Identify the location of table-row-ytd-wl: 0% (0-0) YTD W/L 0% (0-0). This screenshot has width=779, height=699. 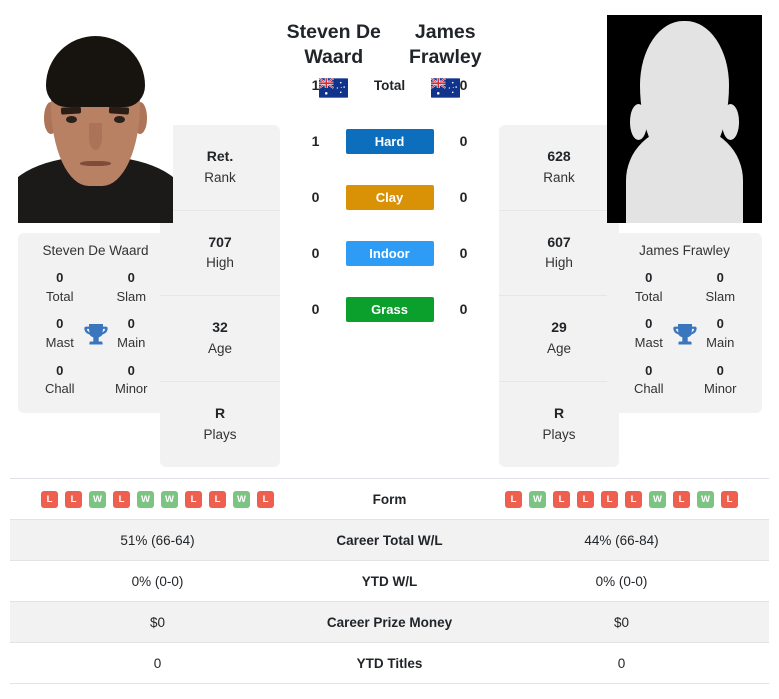
(389, 581).